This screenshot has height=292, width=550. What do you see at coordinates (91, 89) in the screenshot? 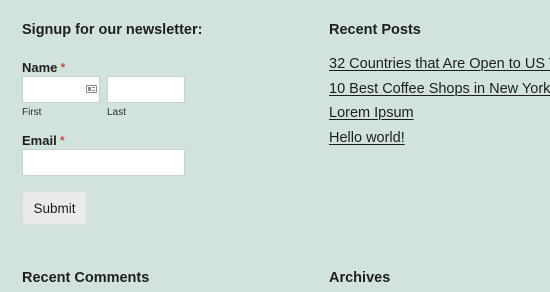
I see `contact-card-icon` at bounding box center [91, 89].